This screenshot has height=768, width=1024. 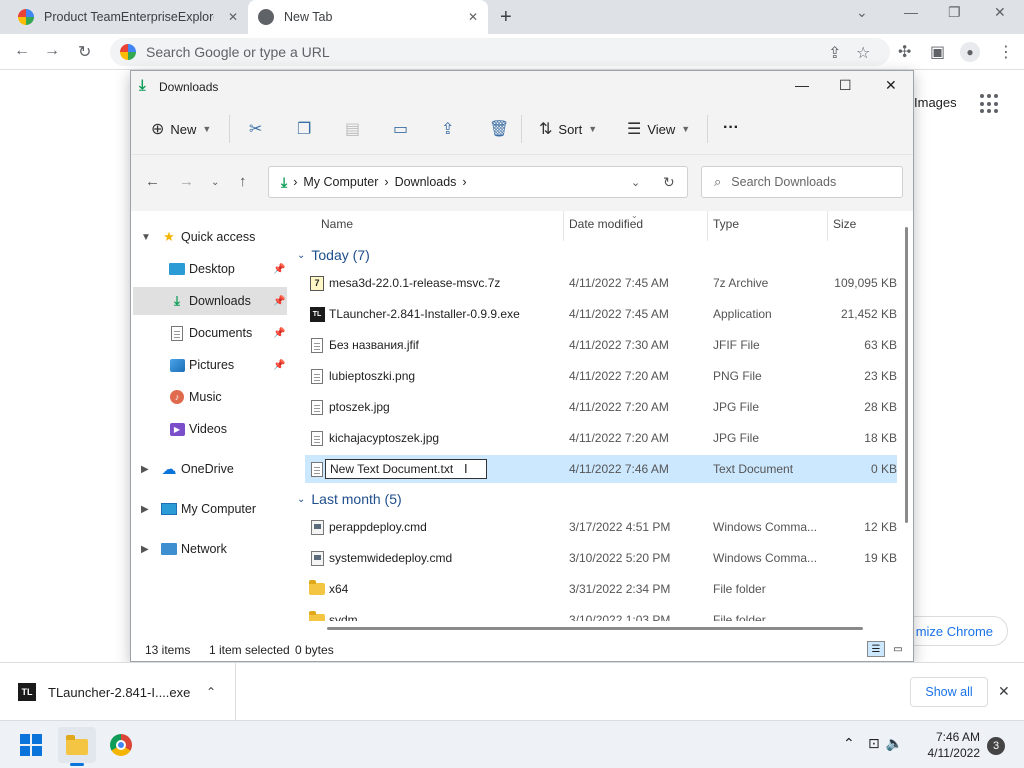 What do you see at coordinates (1006, 52) in the screenshot?
I see `menu-dots-icon: ⋮` at bounding box center [1006, 52].